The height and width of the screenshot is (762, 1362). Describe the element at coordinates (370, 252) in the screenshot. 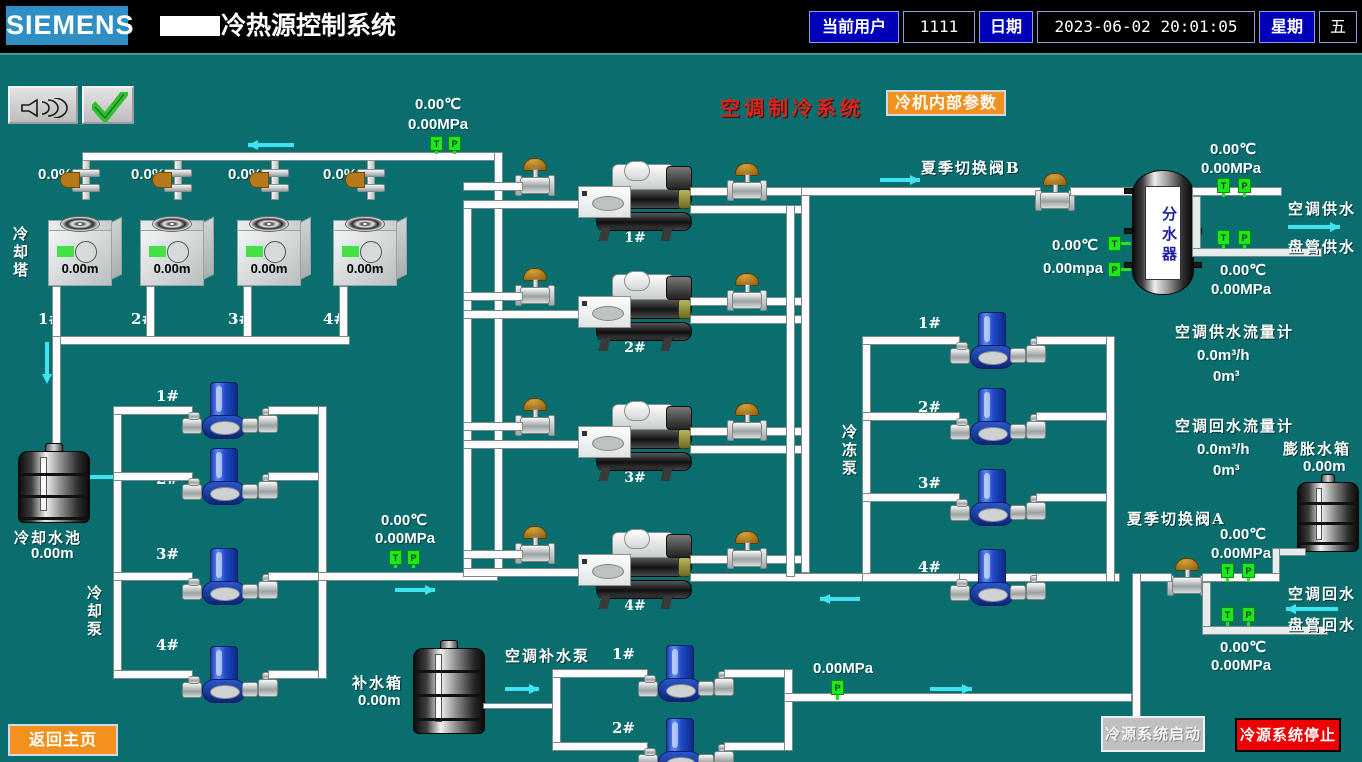

I see `cooling-tower-4: 0.00m` at that location.